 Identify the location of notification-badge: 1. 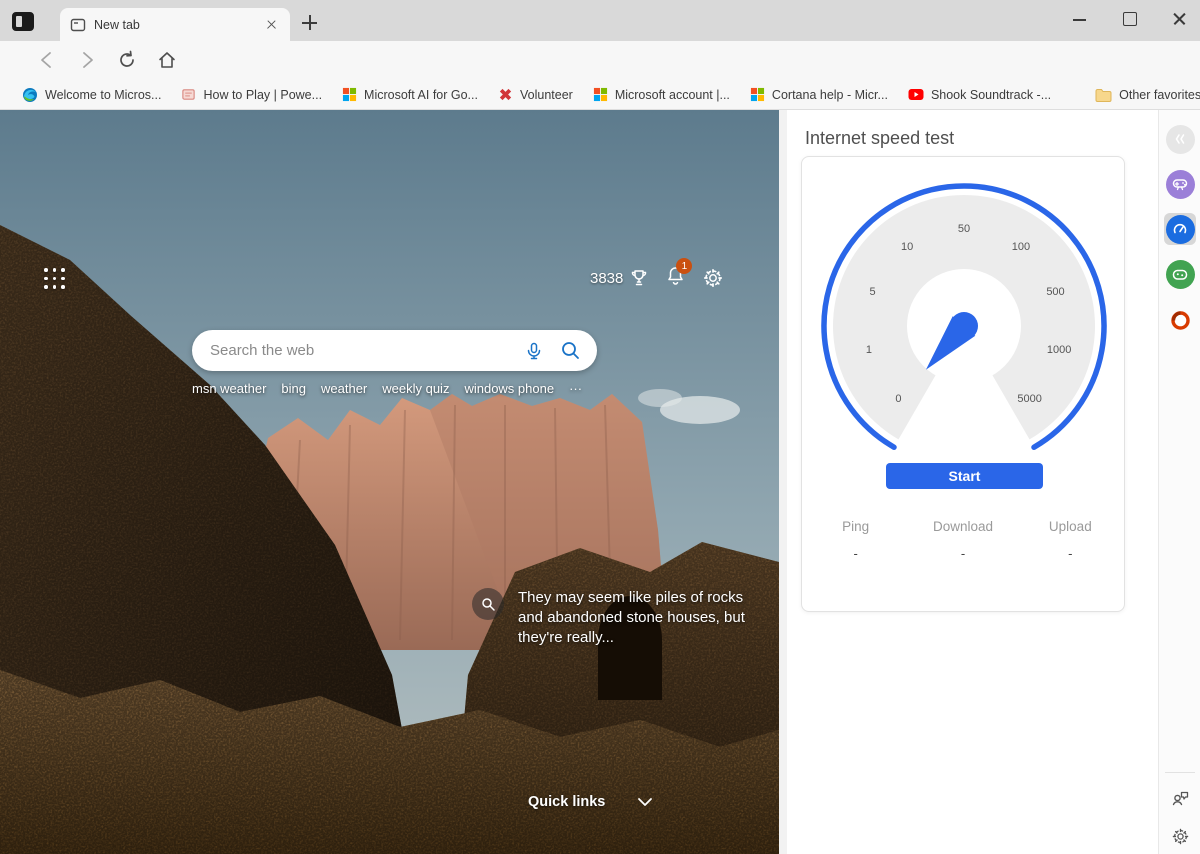
(684, 266).